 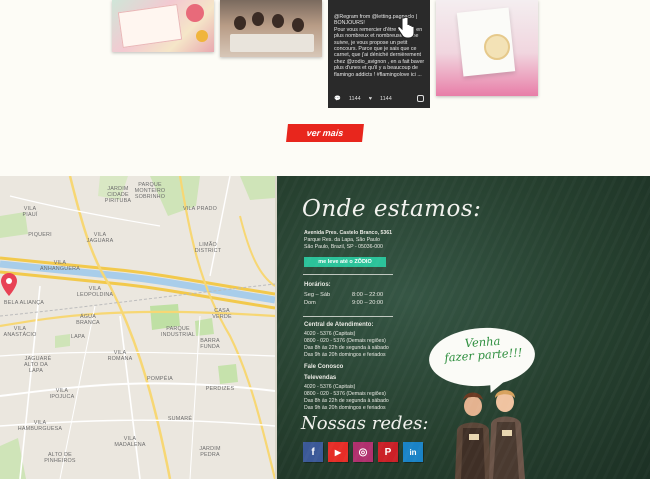 I want to click on address-line-2: Parque Res. da Lapa, São Paulo, so click(x=342, y=240).